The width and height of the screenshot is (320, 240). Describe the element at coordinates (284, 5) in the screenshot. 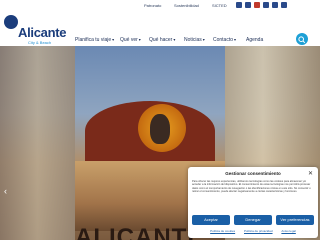

I see `linkedin-icon` at that location.